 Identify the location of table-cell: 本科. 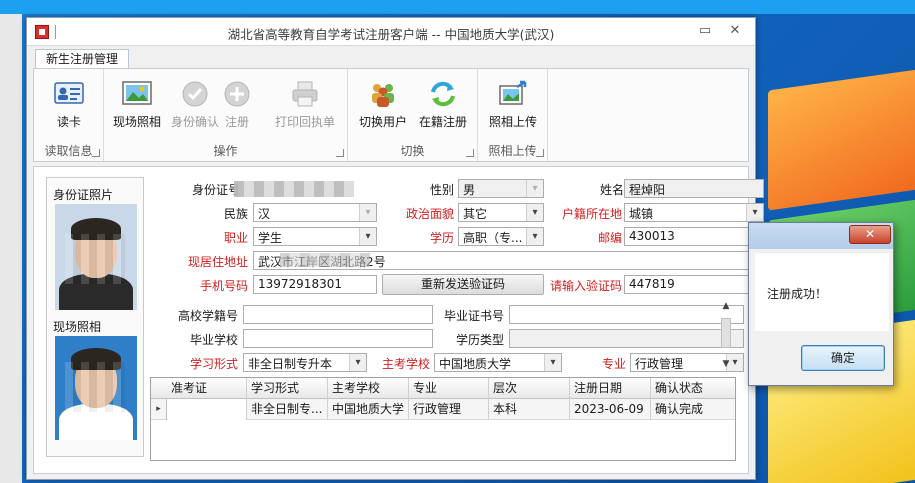
(529, 409).